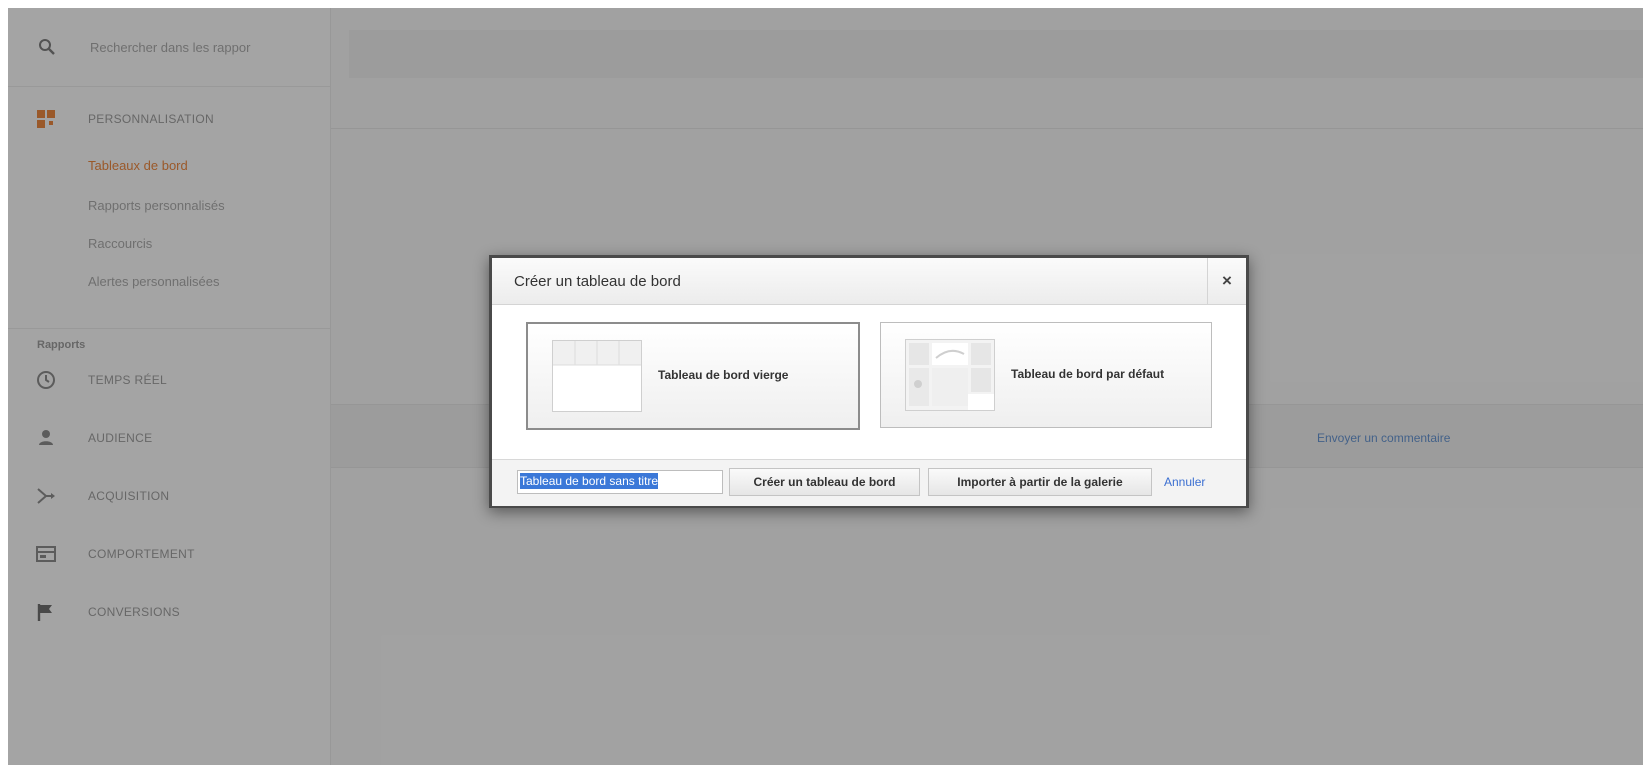 The width and height of the screenshot is (1643, 765). What do you see at coordinates (950, 375) in the screenshot?
I see `default-dashboard-thumbnail` at bounding box center [950, 375].